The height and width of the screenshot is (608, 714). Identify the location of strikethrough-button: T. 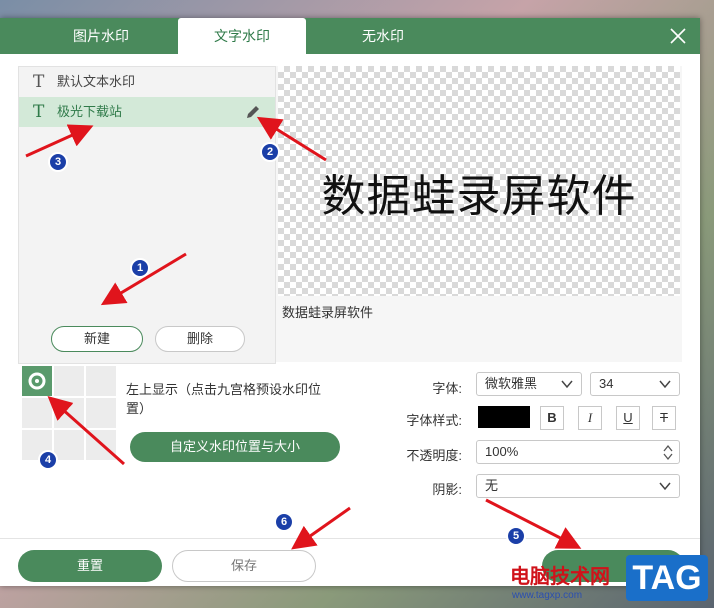
(664, 418).